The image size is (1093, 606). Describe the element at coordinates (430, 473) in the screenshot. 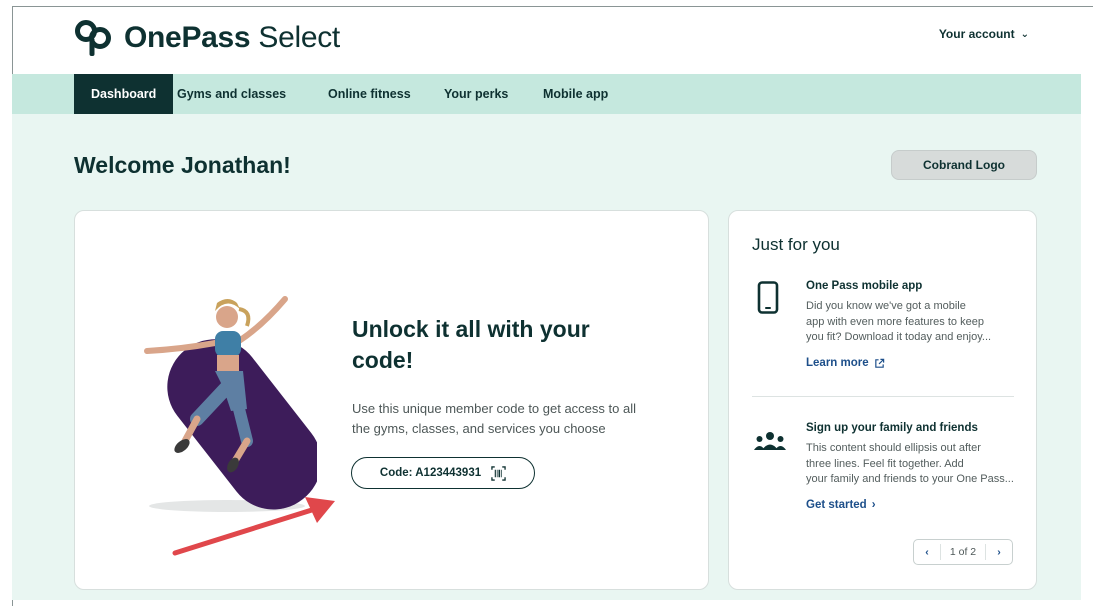

I see `member-code-label: Code: A123443931` at that location.